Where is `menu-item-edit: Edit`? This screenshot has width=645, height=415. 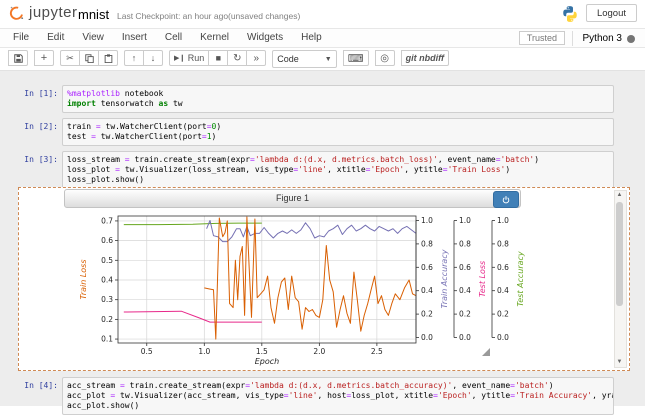
menu-item-edit: Edit is located at coordinates (55, 37).